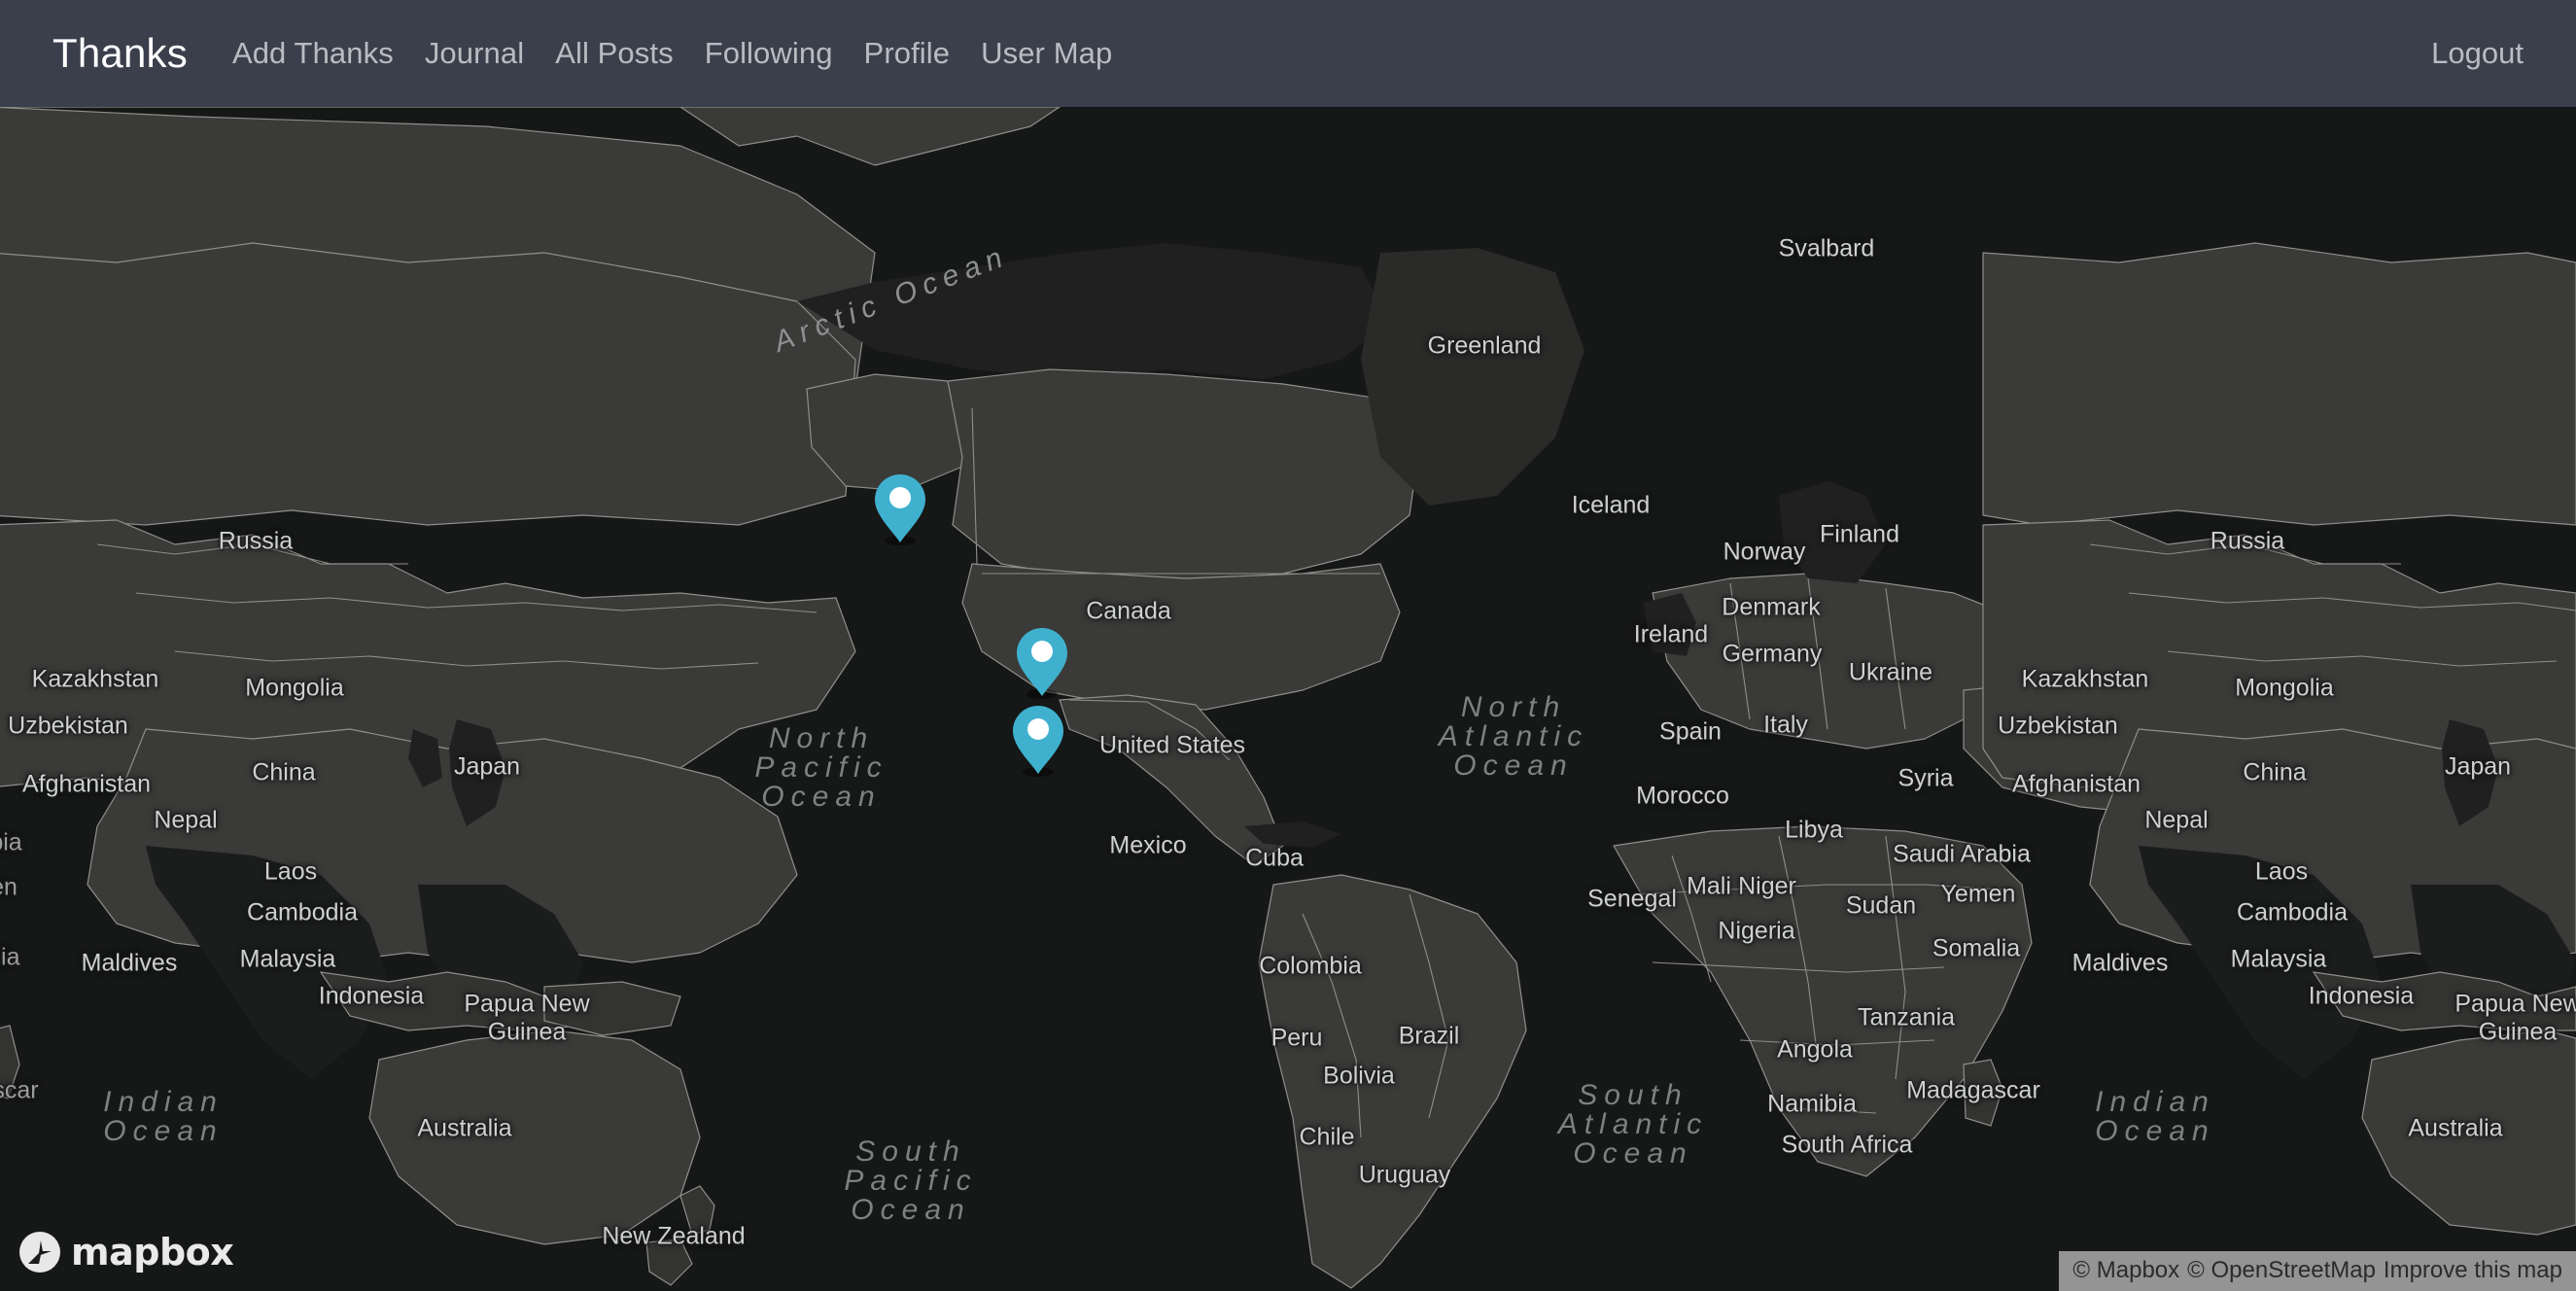  I want to click on brand-logo-link: Thanks, so click(120, 53).